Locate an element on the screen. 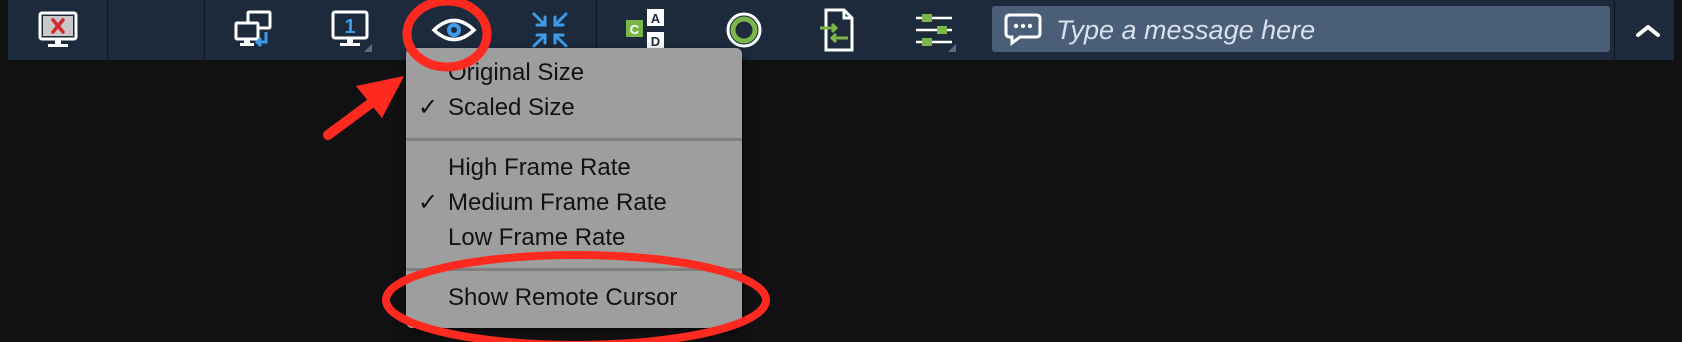  disconnect-button is located at coordinates (58, 30).